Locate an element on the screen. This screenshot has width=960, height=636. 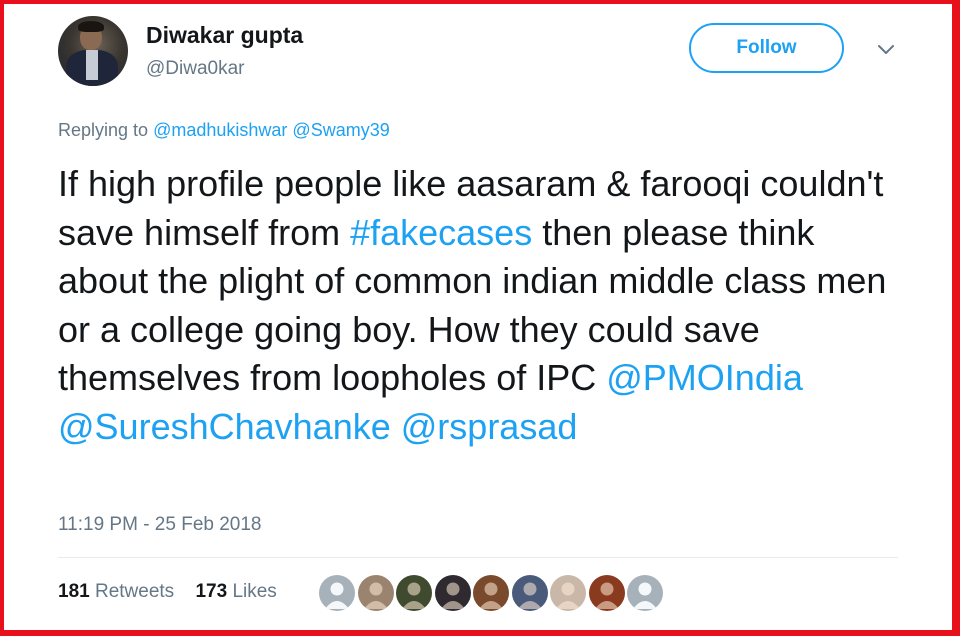
author-handle: @Diwa0kar is located at coordinates (195, 69).